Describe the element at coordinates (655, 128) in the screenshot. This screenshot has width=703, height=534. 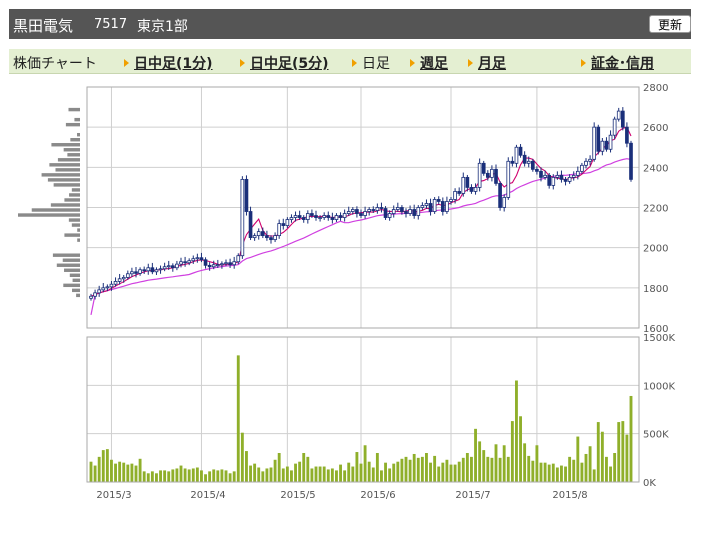
I see `price-tick-label: 2600` at that location.